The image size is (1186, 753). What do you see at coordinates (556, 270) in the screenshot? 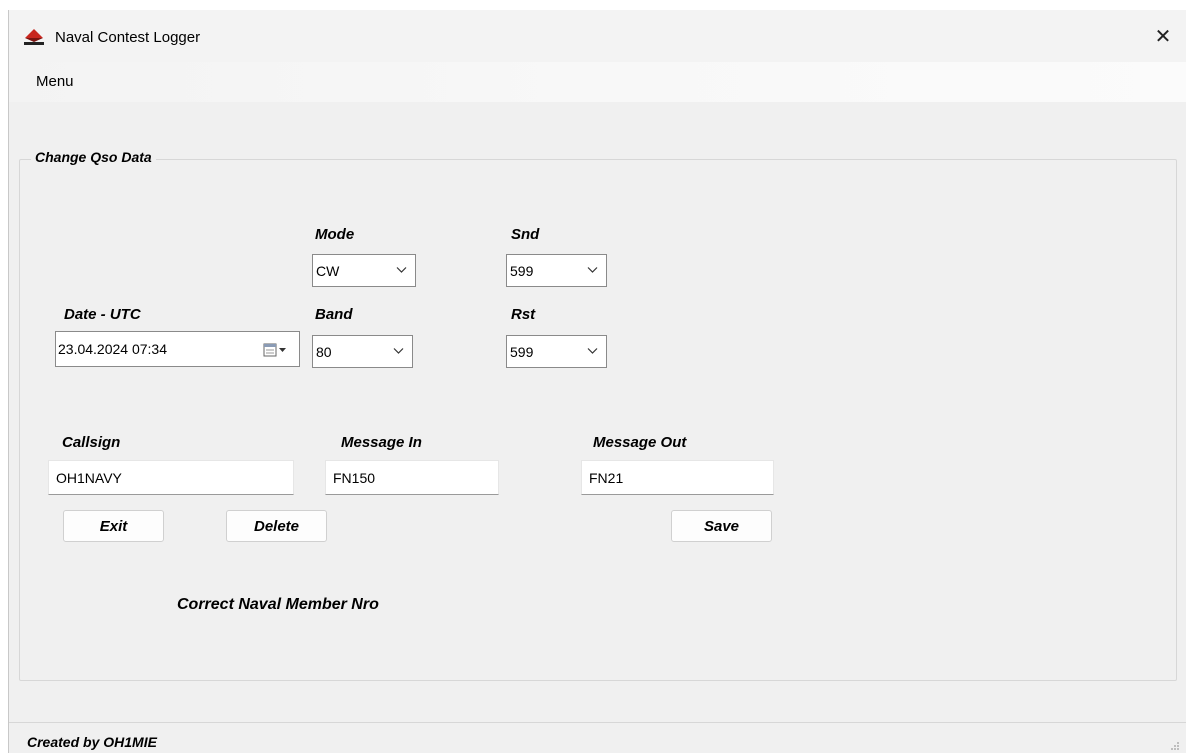
I see `snd-select: 599` at bounding box center [556, 270].